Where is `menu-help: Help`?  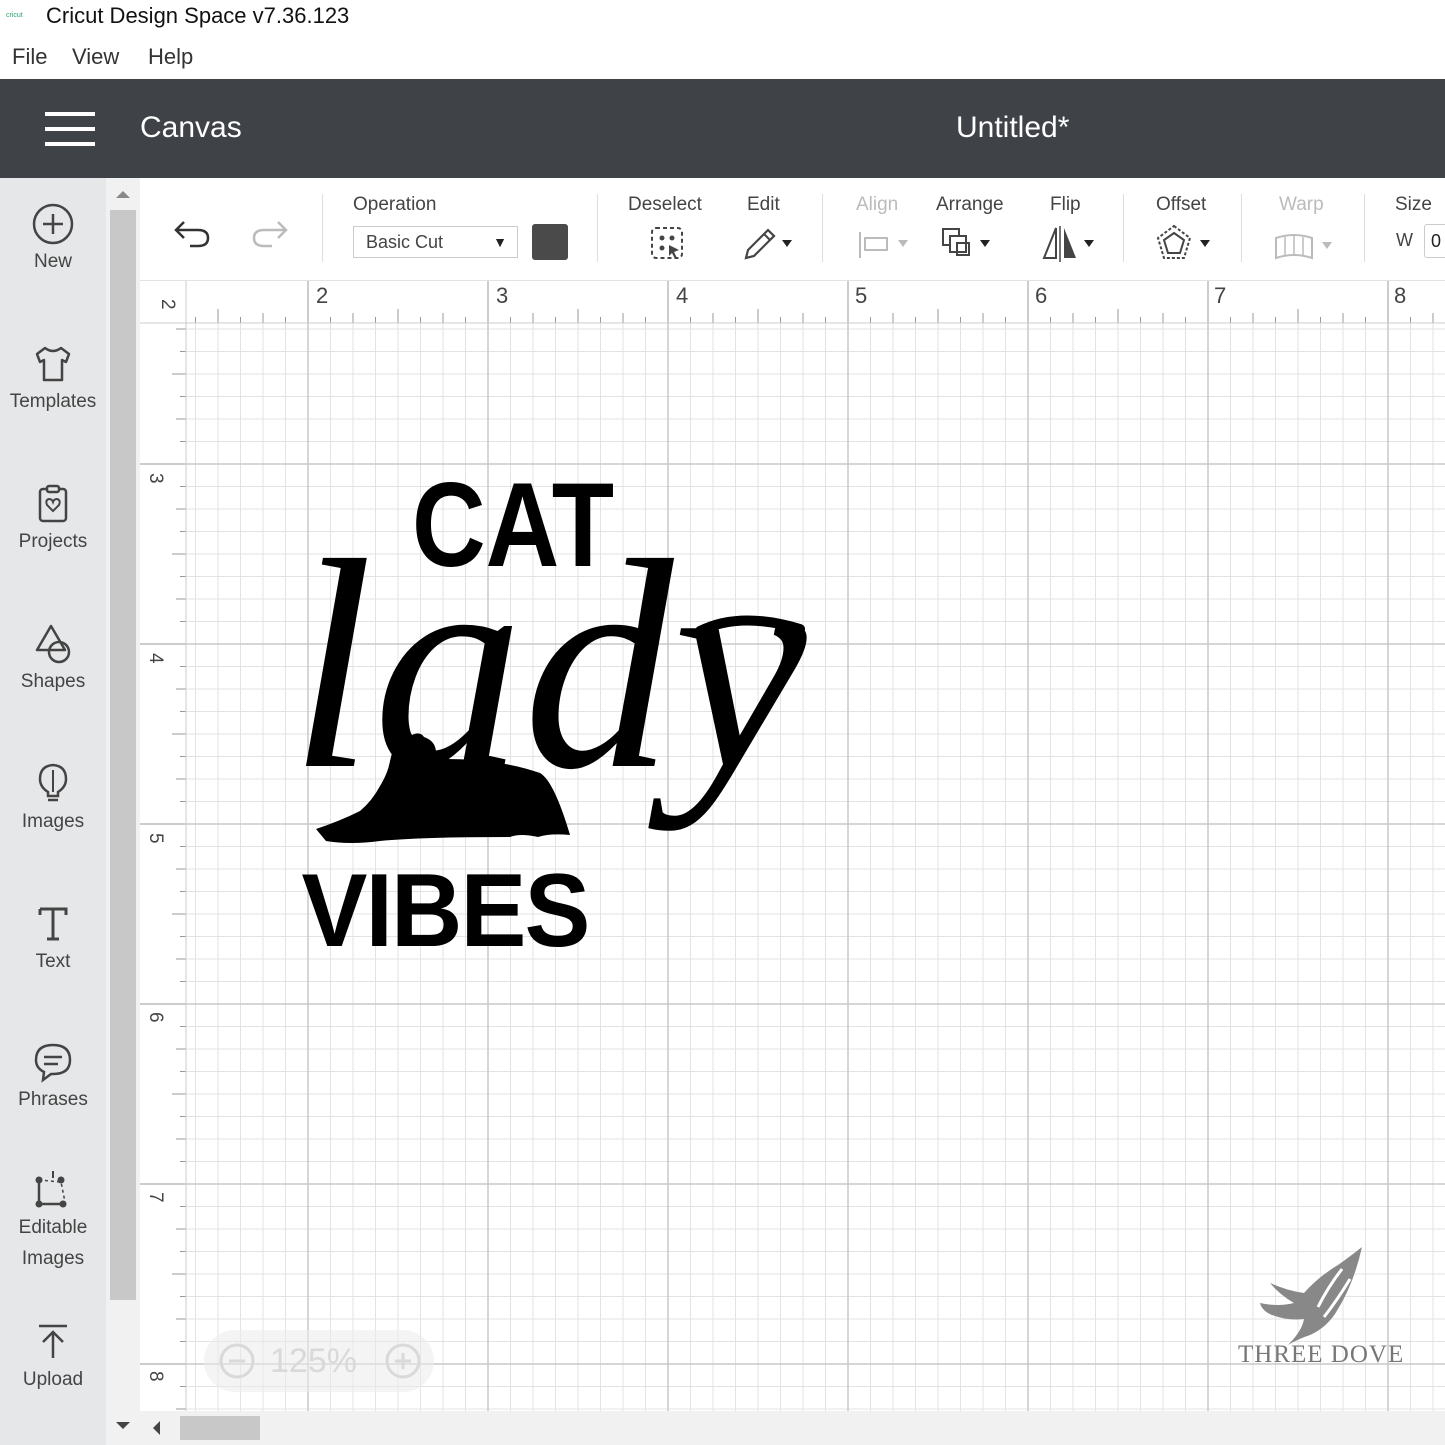 menu-help: Help is located at coordinates (170, 57).